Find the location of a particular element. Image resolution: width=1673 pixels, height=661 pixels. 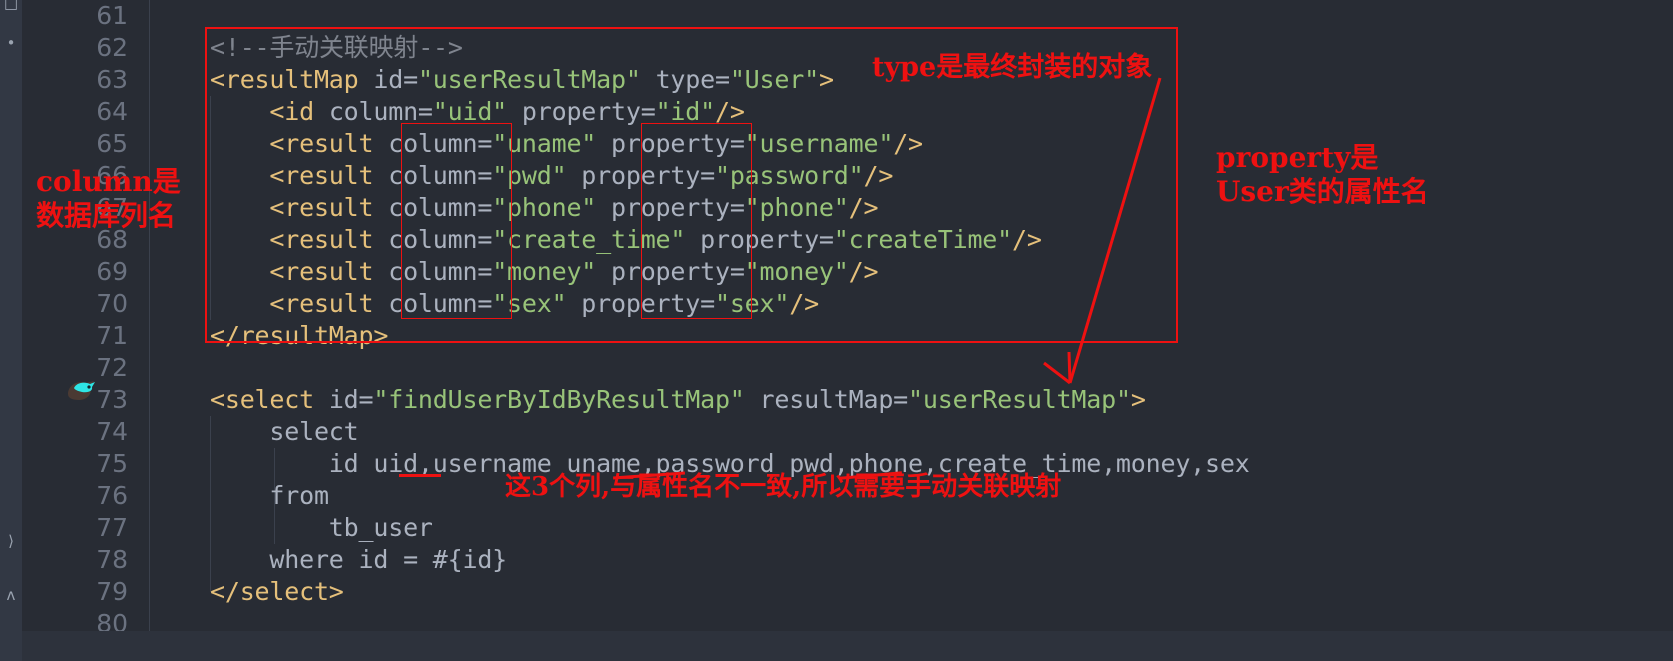

code-line: from is located at coordinates (269, 496).